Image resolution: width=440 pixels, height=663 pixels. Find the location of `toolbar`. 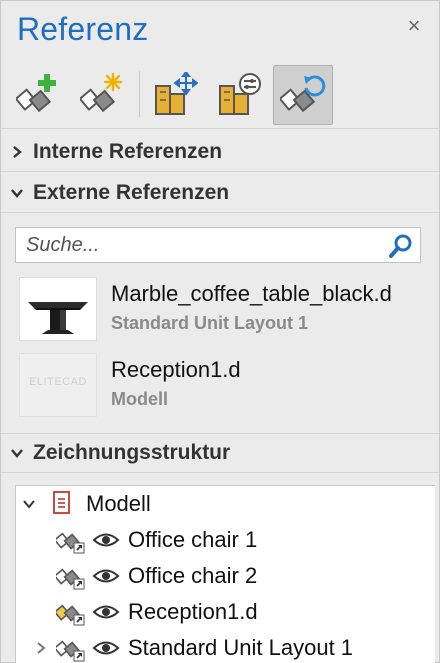

toolbar is located at coordinates (220, 94).